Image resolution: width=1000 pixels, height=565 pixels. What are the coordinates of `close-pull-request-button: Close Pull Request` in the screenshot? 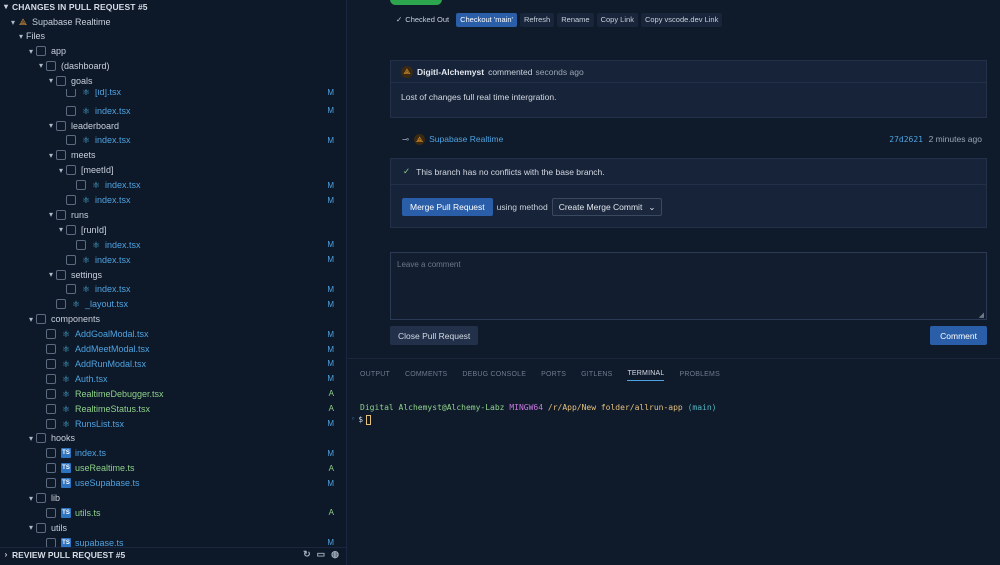 It's located at (434, 335).